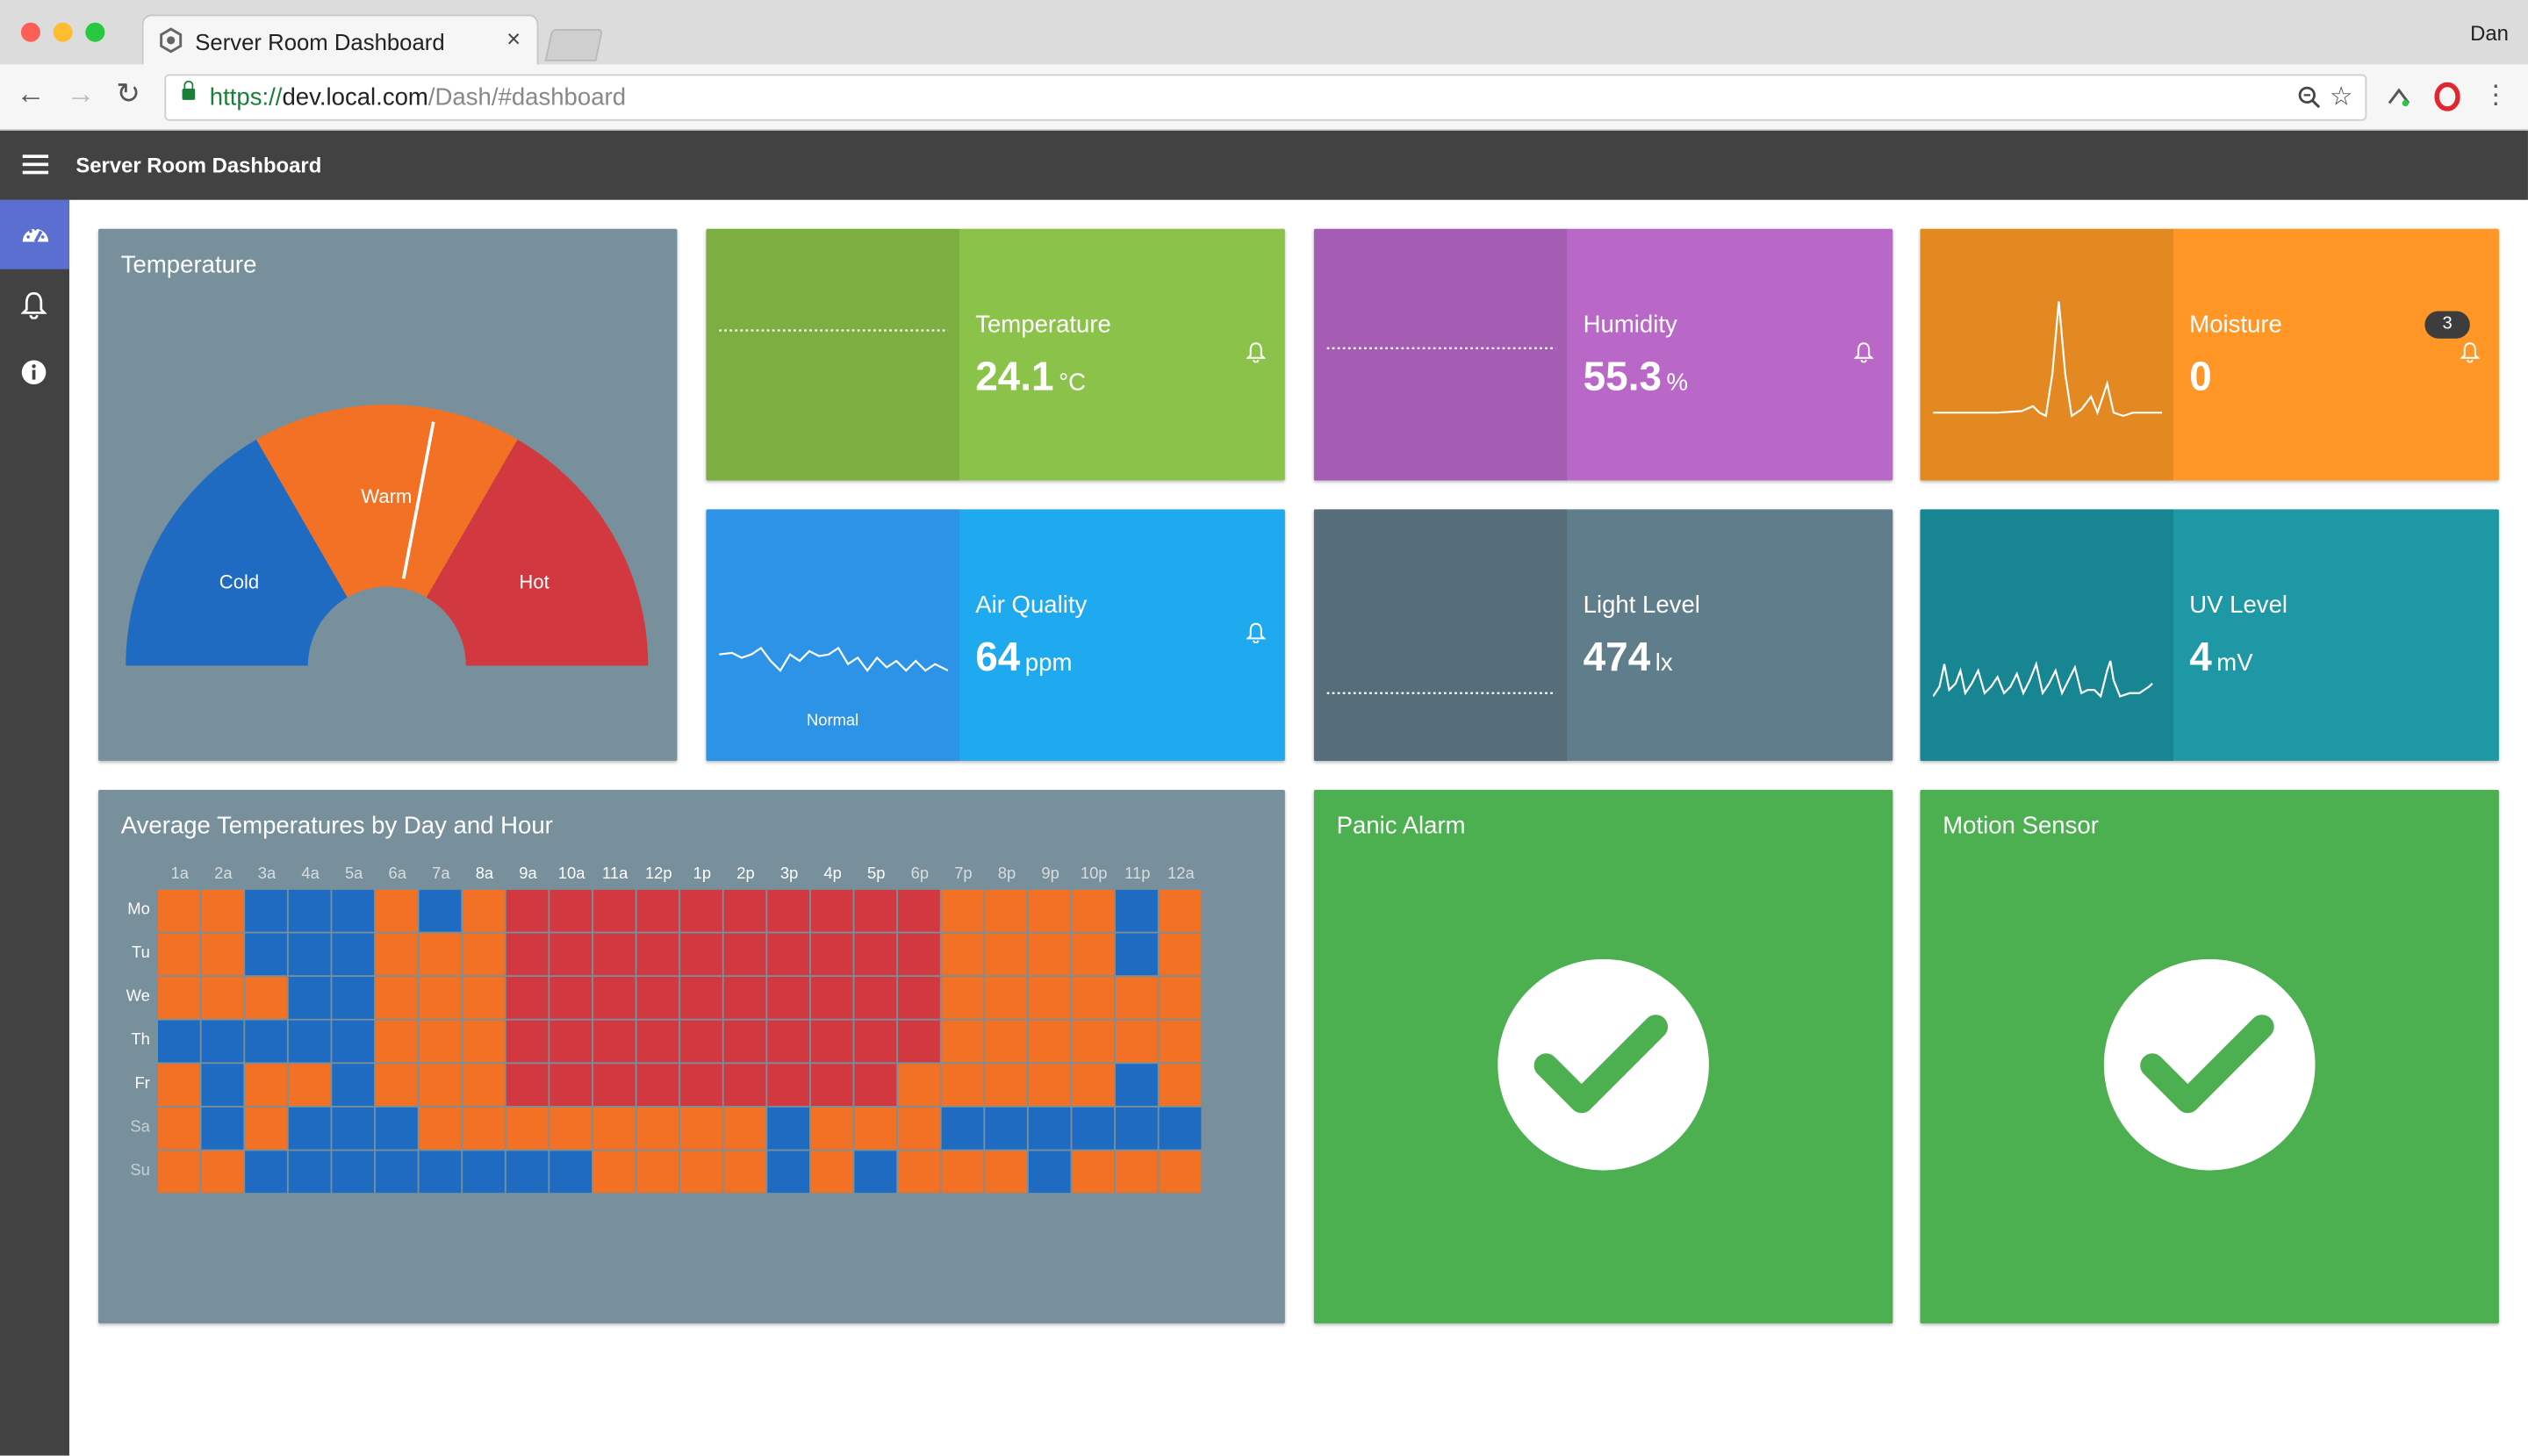 The width and height of the screenshot is (2528, 1456). What do you see at coordinates (31, 94) in the screenshot?
I see `back-icon: ←` at bounding box center [31, 94].